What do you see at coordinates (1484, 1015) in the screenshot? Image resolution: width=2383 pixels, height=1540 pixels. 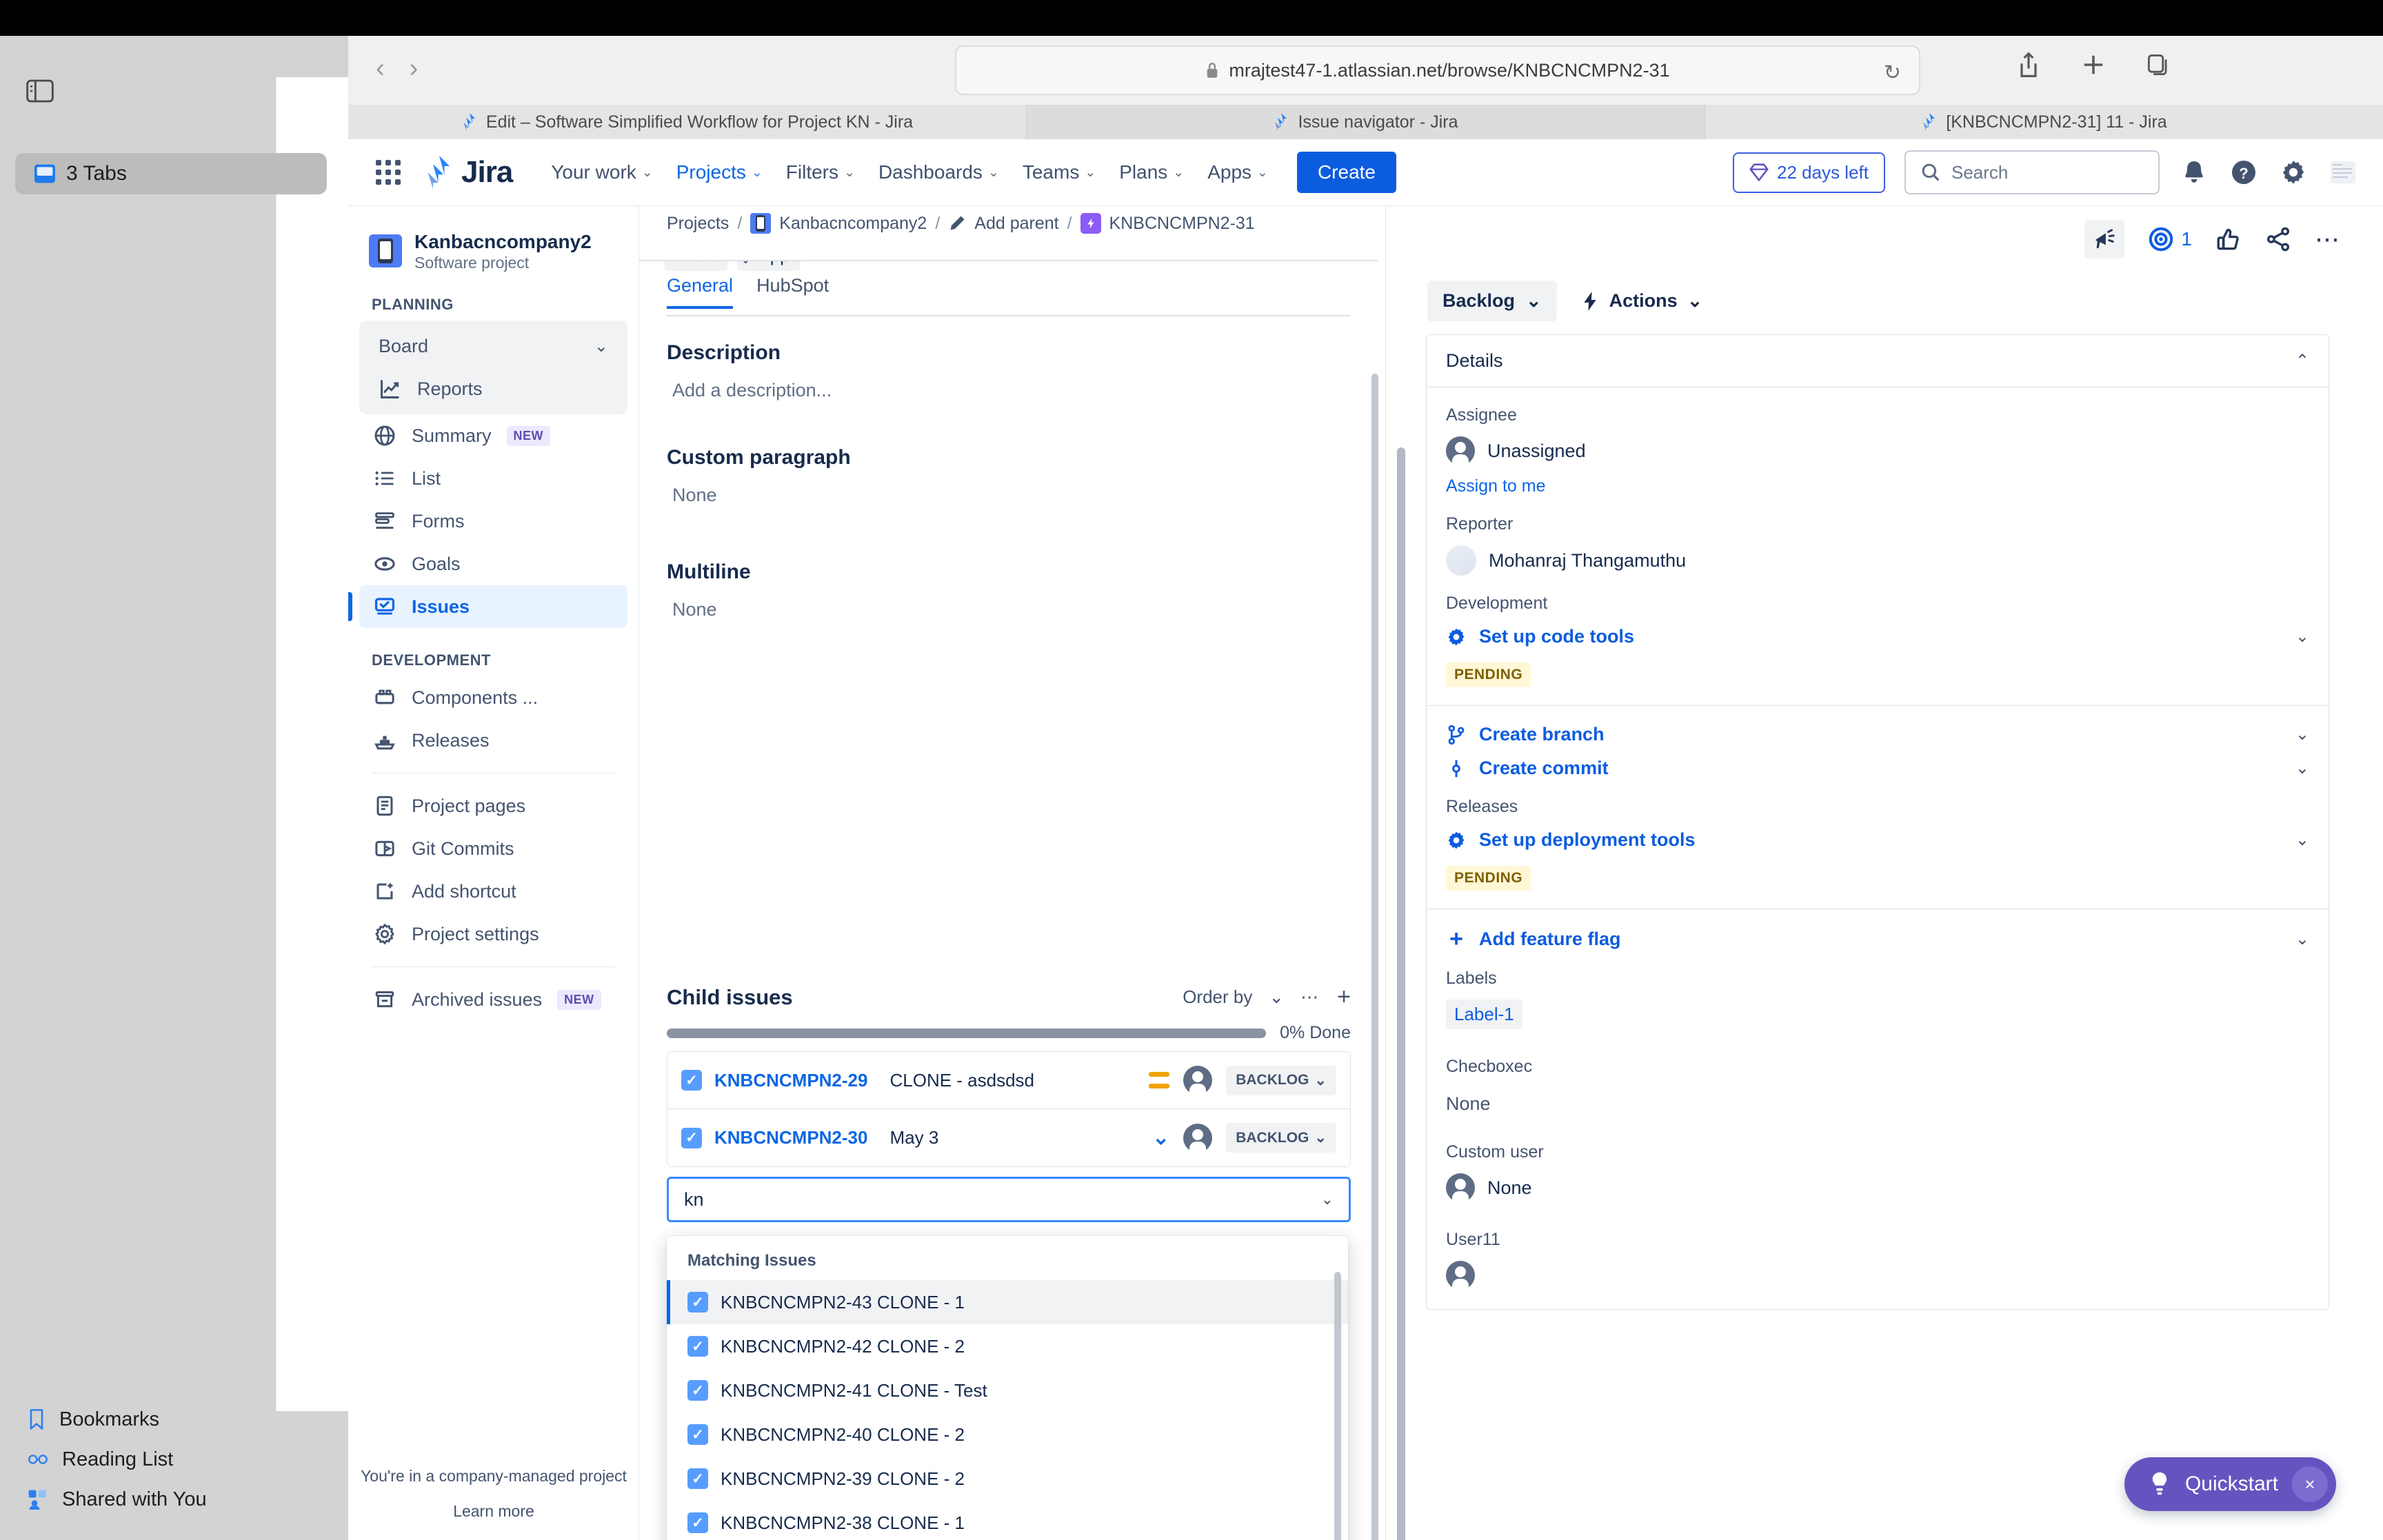 I see `label-chip: Label-1` at bounding box center [1484, 1015].